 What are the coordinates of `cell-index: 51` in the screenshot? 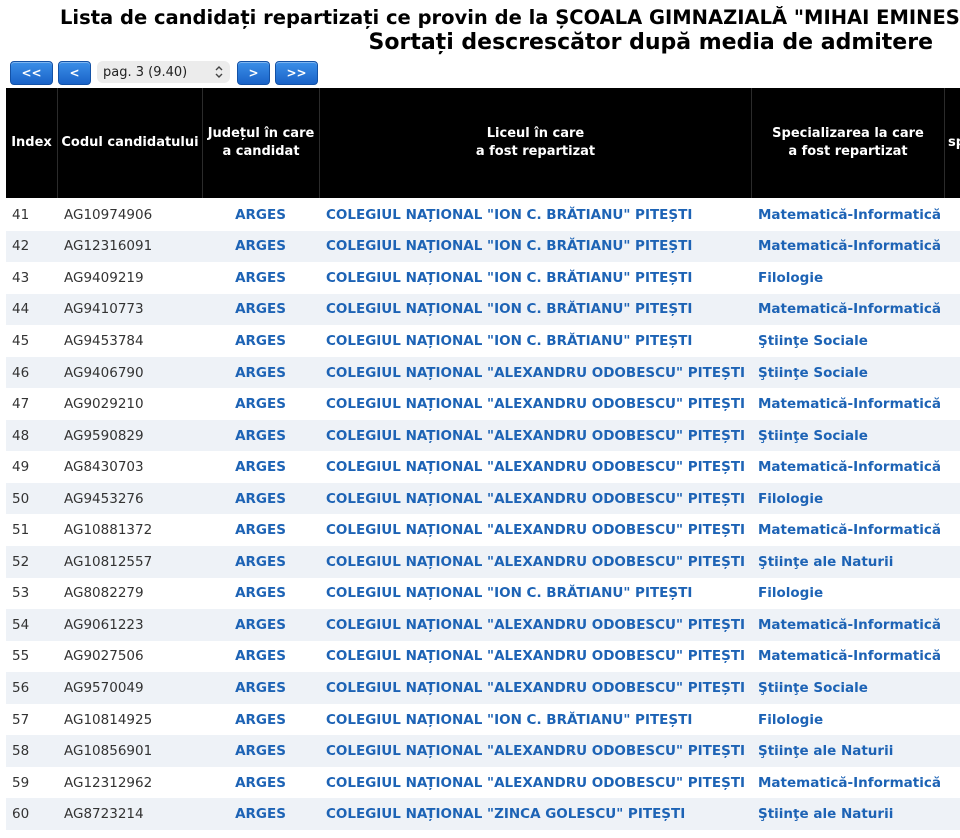 It's located at (21, 530).